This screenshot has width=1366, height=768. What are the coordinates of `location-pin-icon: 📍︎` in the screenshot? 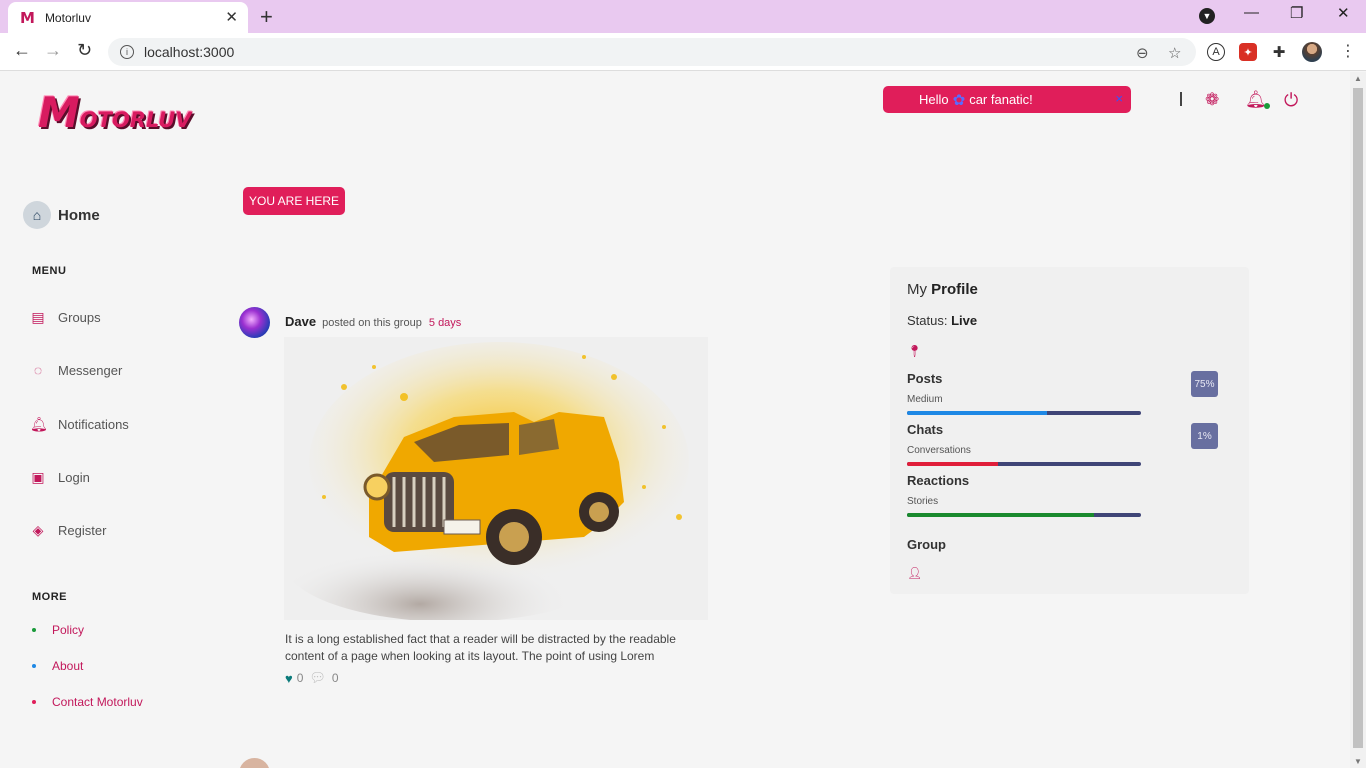 It's located at (915, 351).